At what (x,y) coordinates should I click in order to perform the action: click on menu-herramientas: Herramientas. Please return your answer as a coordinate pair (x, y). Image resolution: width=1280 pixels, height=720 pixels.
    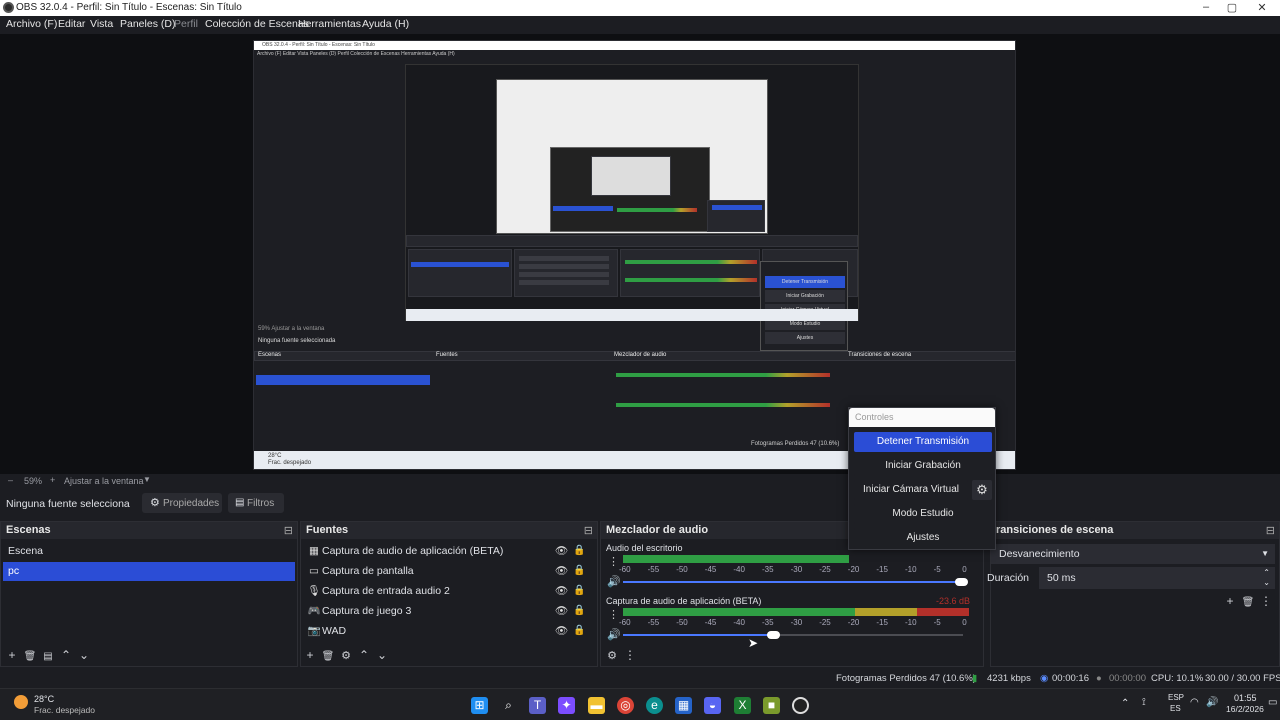
    Looking at the image, I should click on (329, 24).